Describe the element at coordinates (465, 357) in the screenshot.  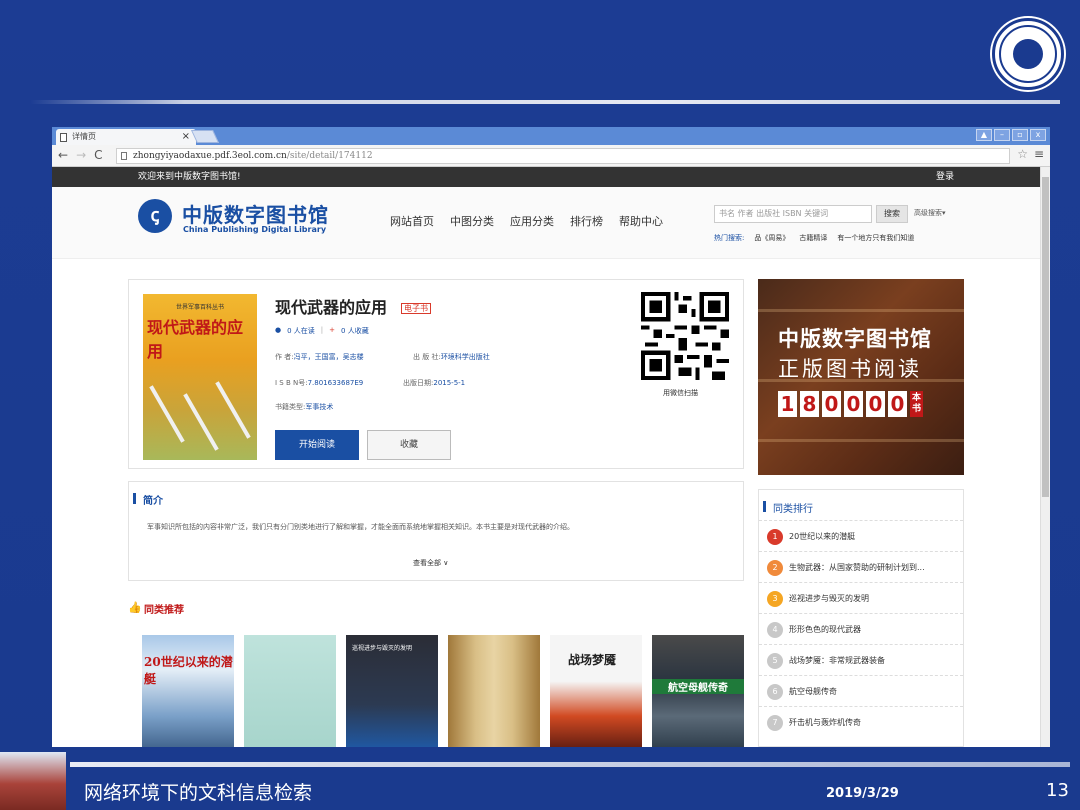
I see `publisher-value: 环境科学出版社` at that location.